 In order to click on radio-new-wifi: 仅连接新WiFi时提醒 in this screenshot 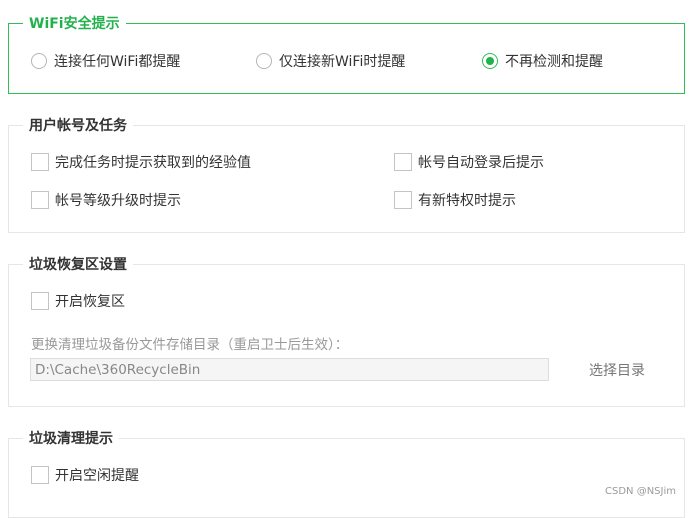, I will do `click(330, 61)`.